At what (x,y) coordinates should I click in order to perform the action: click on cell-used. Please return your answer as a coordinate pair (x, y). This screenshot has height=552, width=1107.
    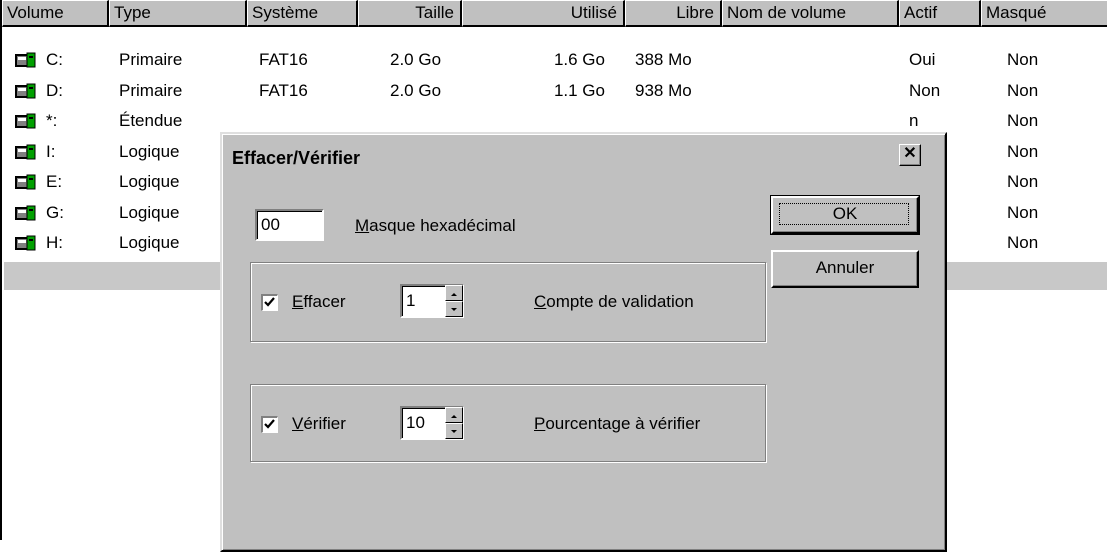
    Looking at the image, I should click on (543, 121).